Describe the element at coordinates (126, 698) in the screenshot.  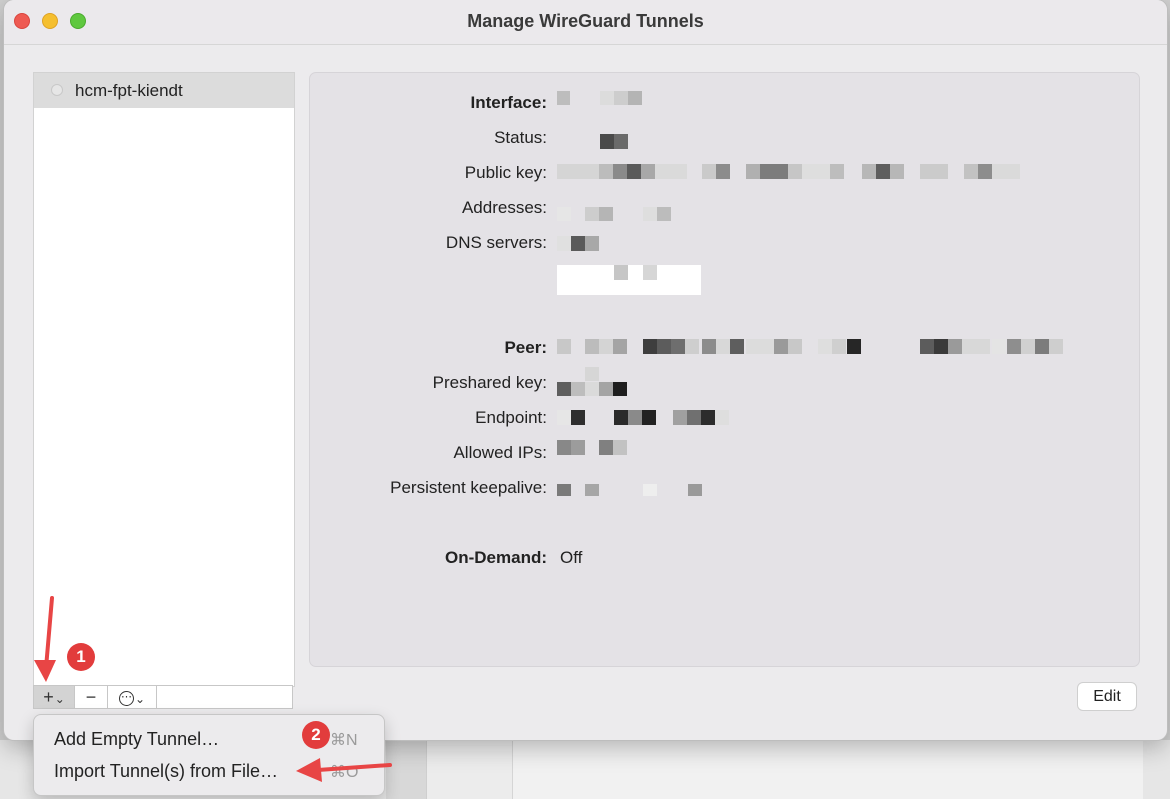
I see `ellipsis-circle-icon: ⋯` at that location.